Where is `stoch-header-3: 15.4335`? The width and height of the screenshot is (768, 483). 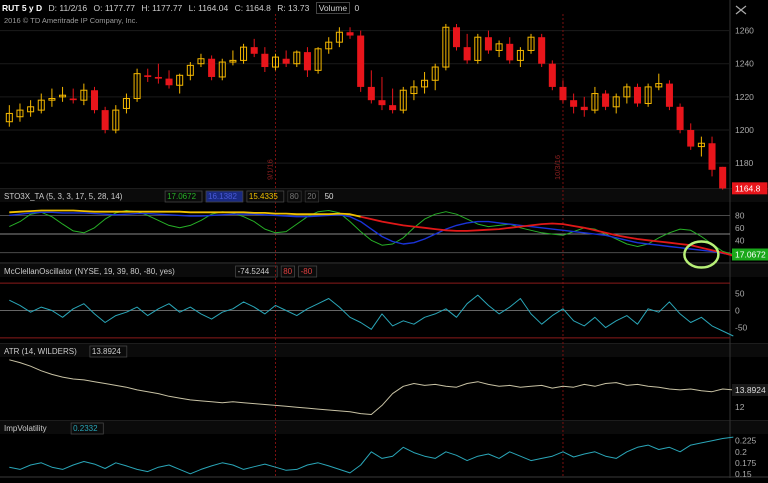 stoch-header-3: 15.4335 is located at coordinates (263, 196).